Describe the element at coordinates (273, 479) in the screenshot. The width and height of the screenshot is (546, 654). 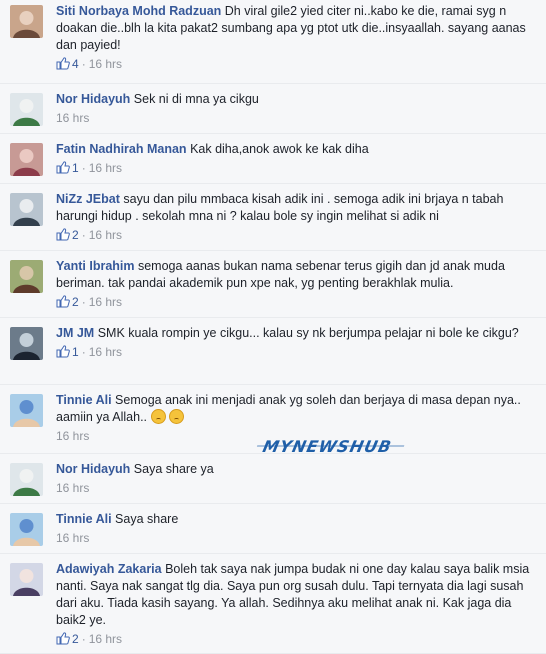
I see `comment-item: Nor Hidayuh Saya share ya 16 hrs` at that location.